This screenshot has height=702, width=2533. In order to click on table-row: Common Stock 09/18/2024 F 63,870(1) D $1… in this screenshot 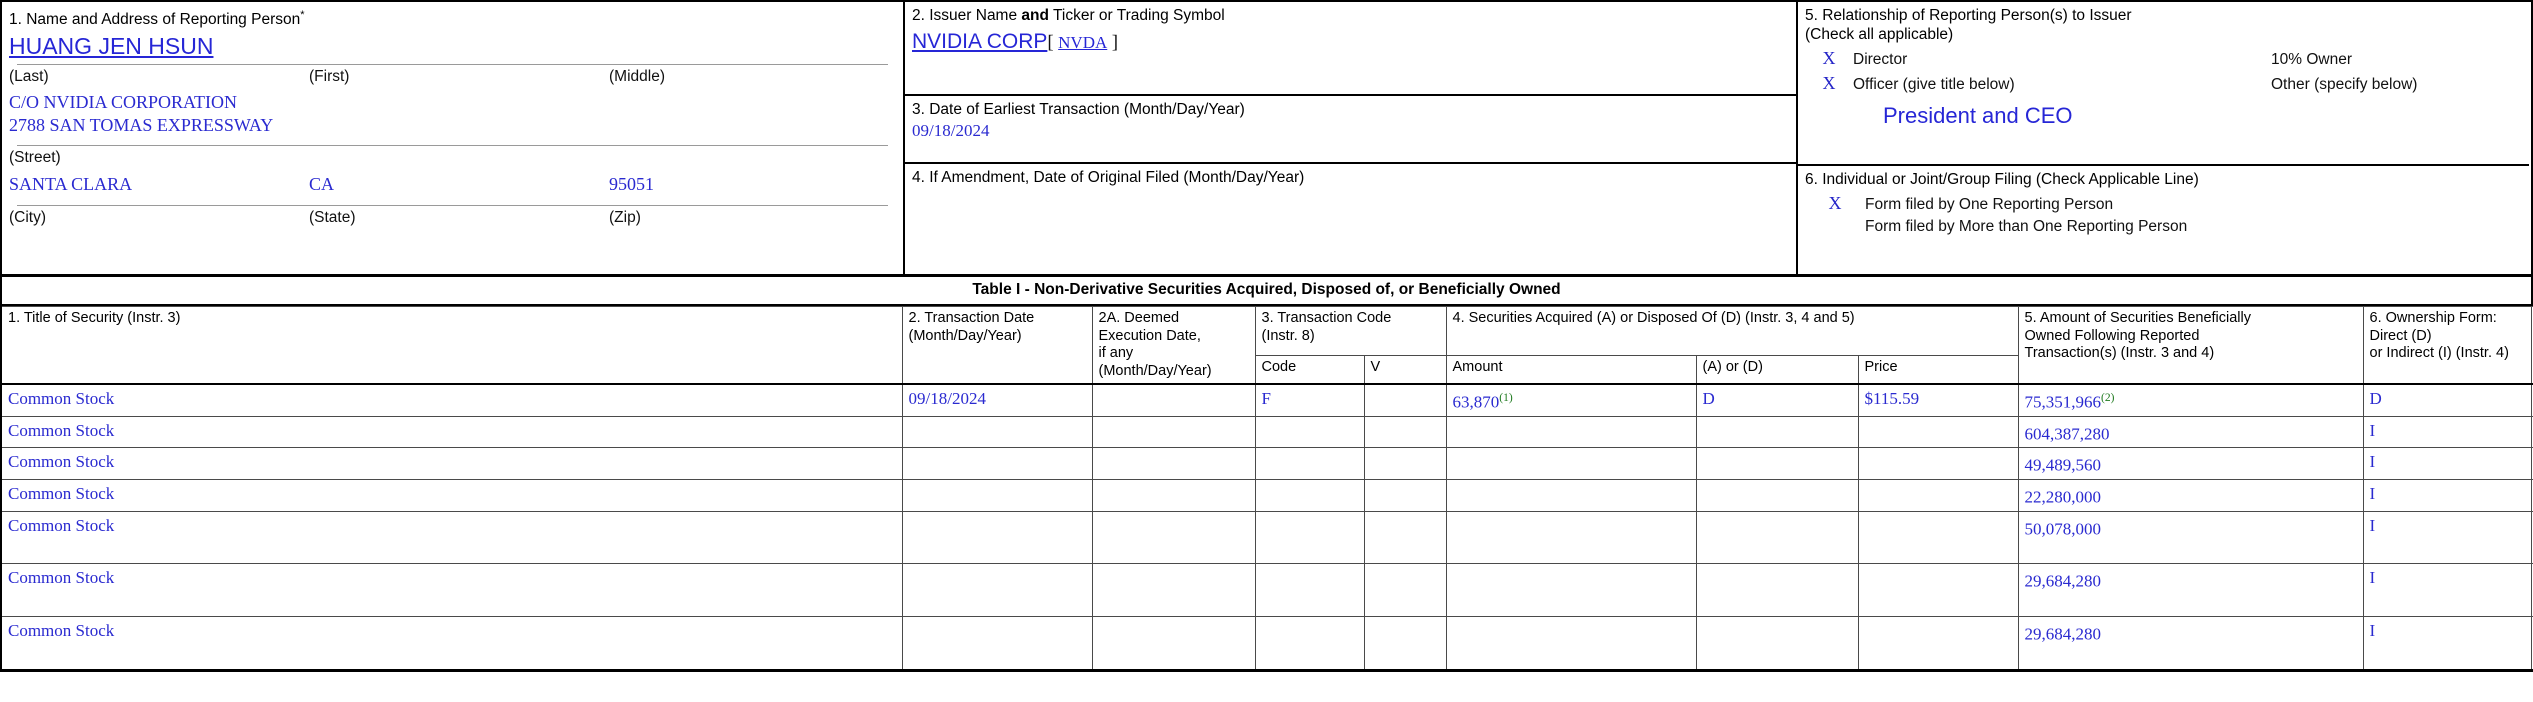, I will do `click(1266, 399)`.